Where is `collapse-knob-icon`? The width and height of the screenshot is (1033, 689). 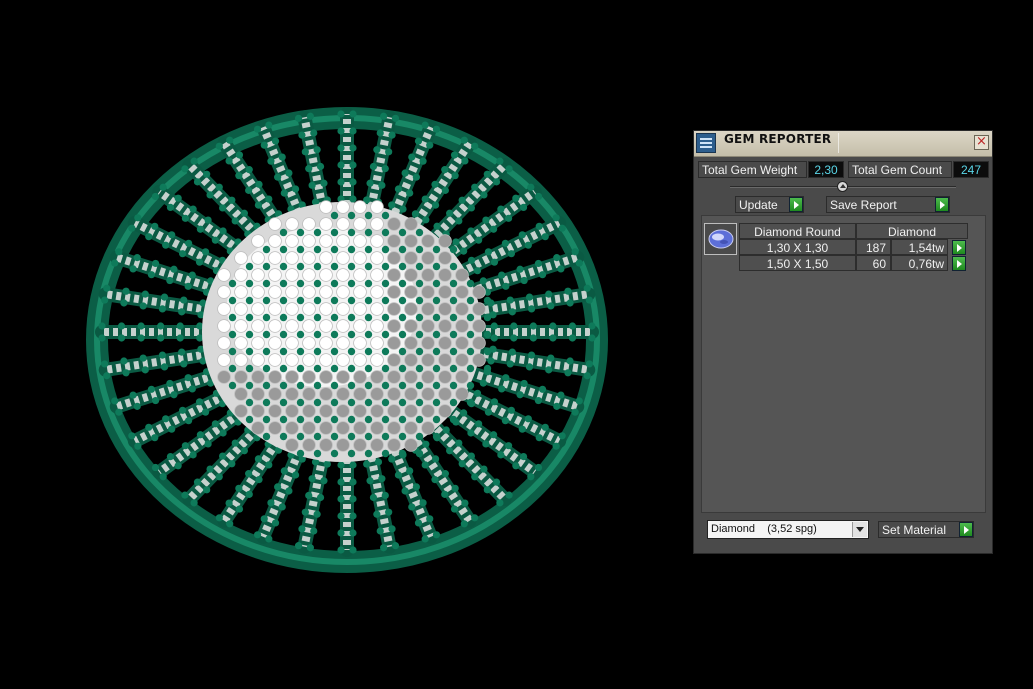
collapse-knob-icon is located at coordinates (842, 186).